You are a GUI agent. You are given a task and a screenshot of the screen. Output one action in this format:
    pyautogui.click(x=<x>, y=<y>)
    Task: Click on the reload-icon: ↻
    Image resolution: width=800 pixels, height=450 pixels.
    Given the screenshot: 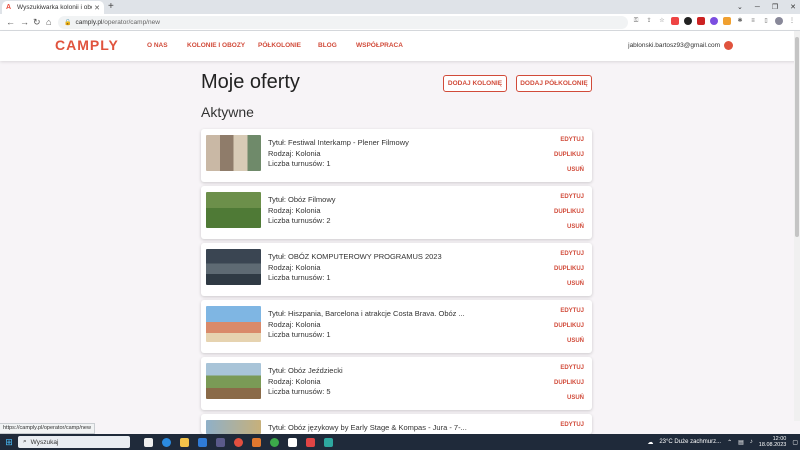 What is the action you would take?
    pyautogui.click(x=37, y=22)
    